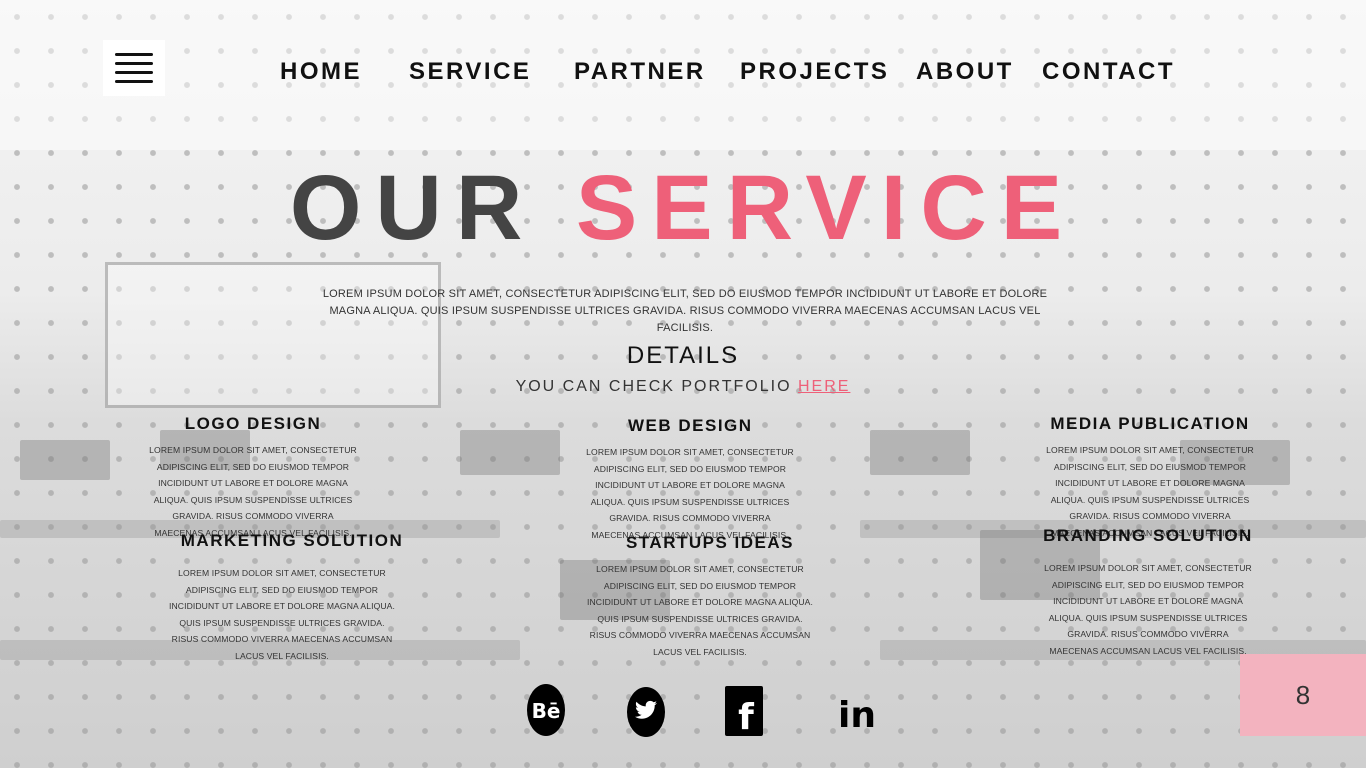 The height and width of the screenshot is (768, 1366). I want to click on facebook-icon: f, so click(744, 710).